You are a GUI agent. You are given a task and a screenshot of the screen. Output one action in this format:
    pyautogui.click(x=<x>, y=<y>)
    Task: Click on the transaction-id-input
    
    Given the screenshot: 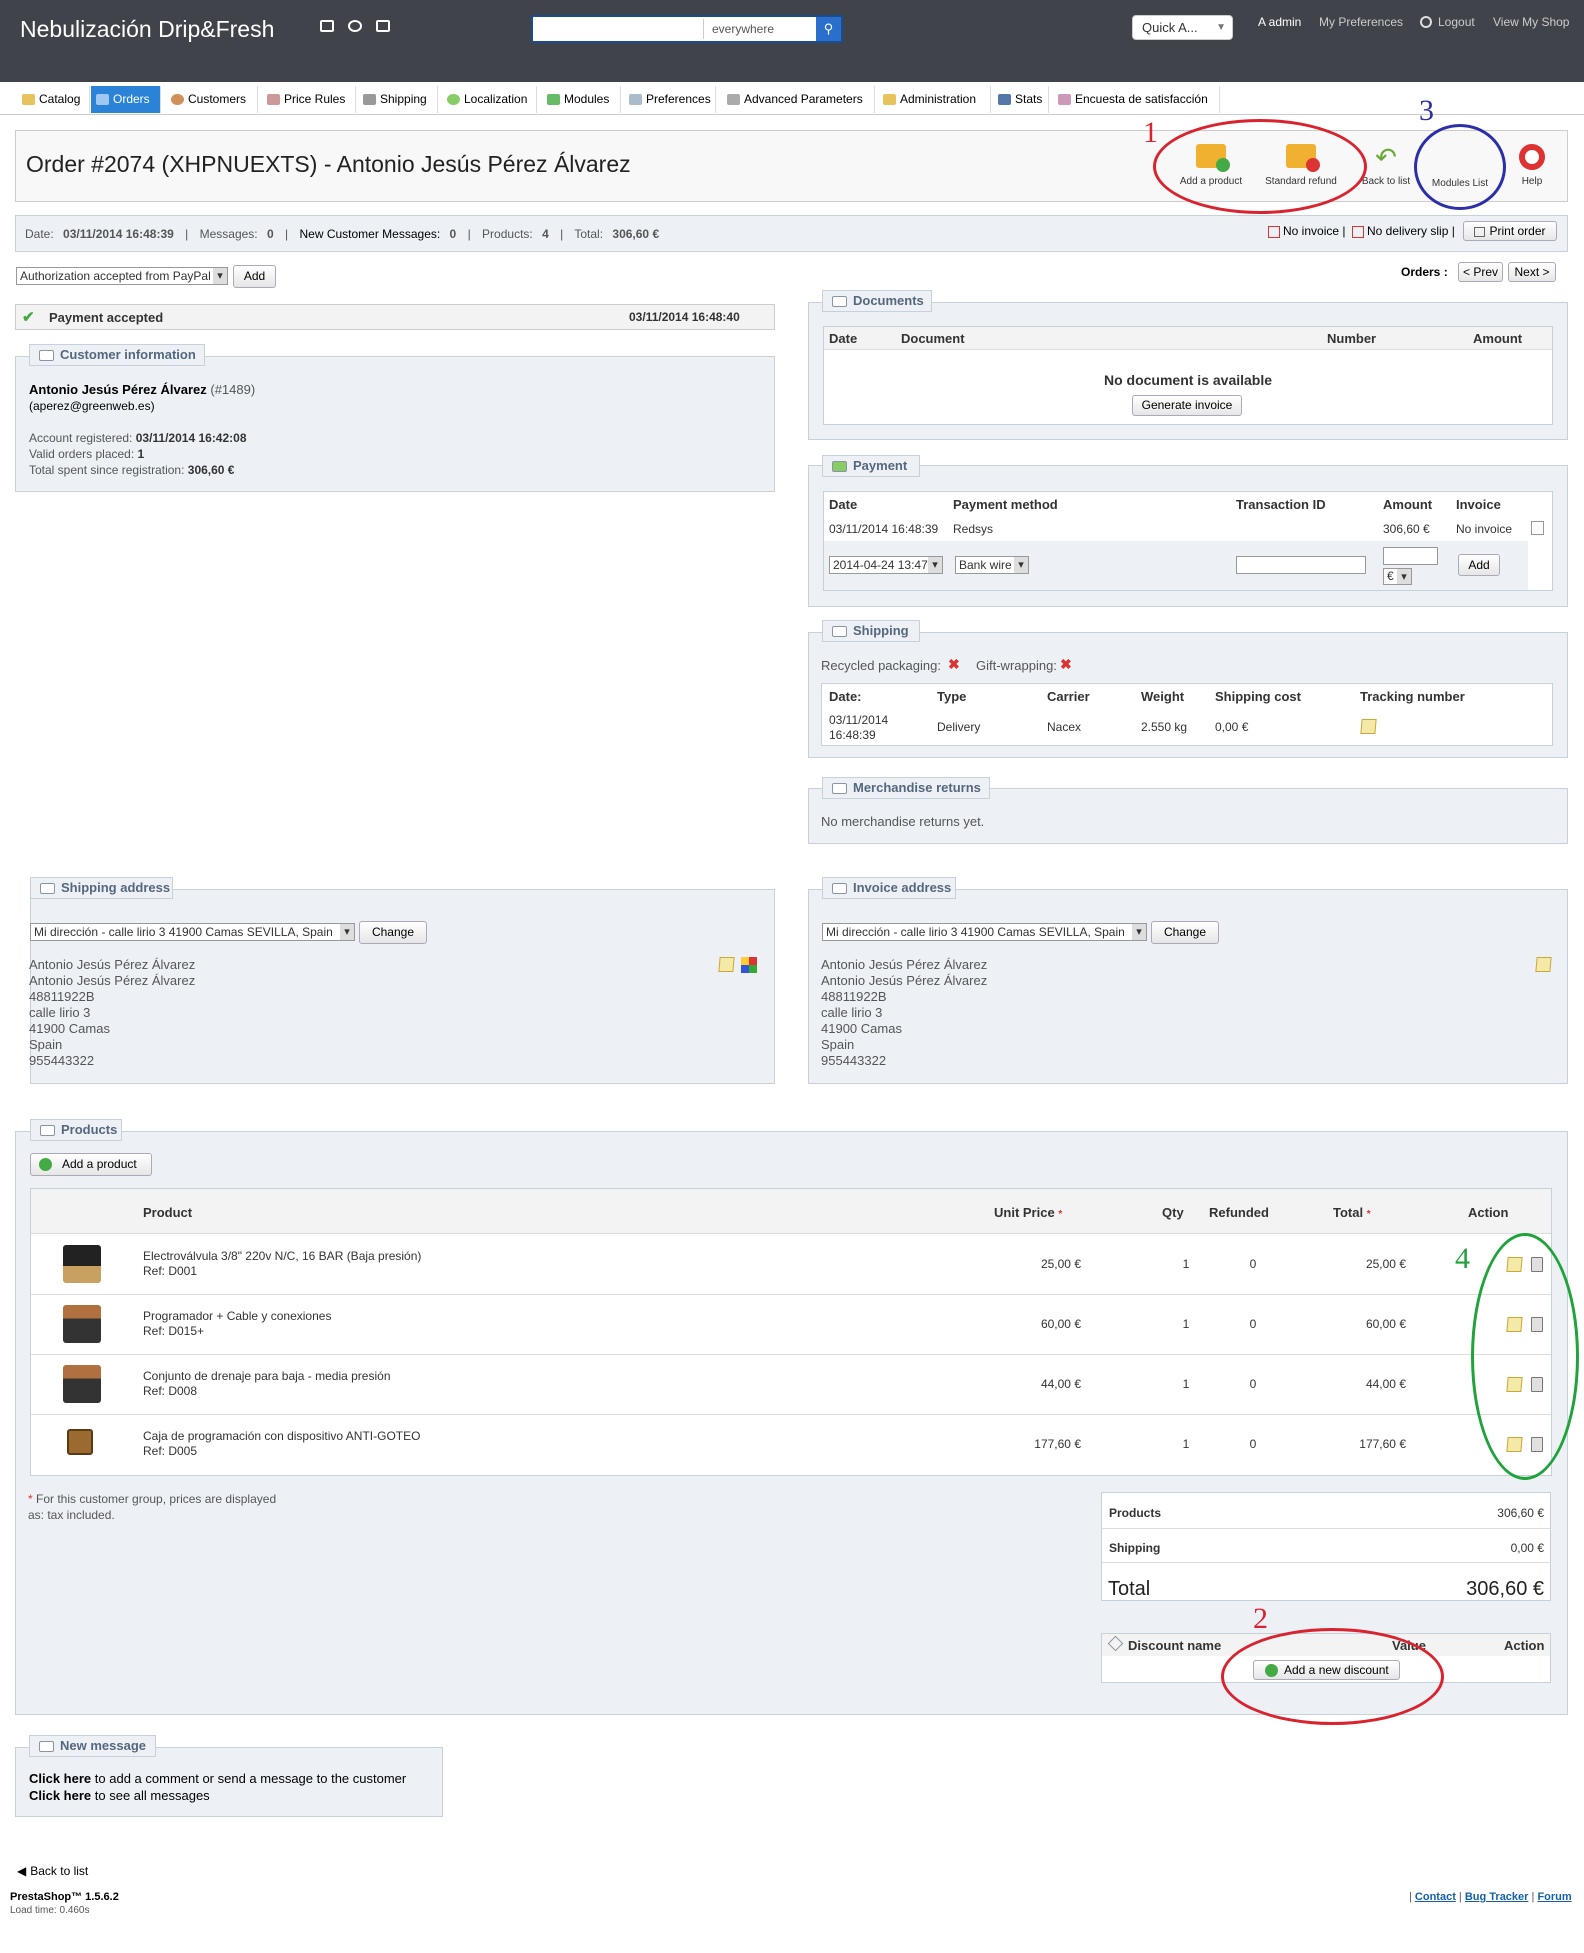 What is the action you would take?
    pyautogui.click(x=1301, y=565)
    